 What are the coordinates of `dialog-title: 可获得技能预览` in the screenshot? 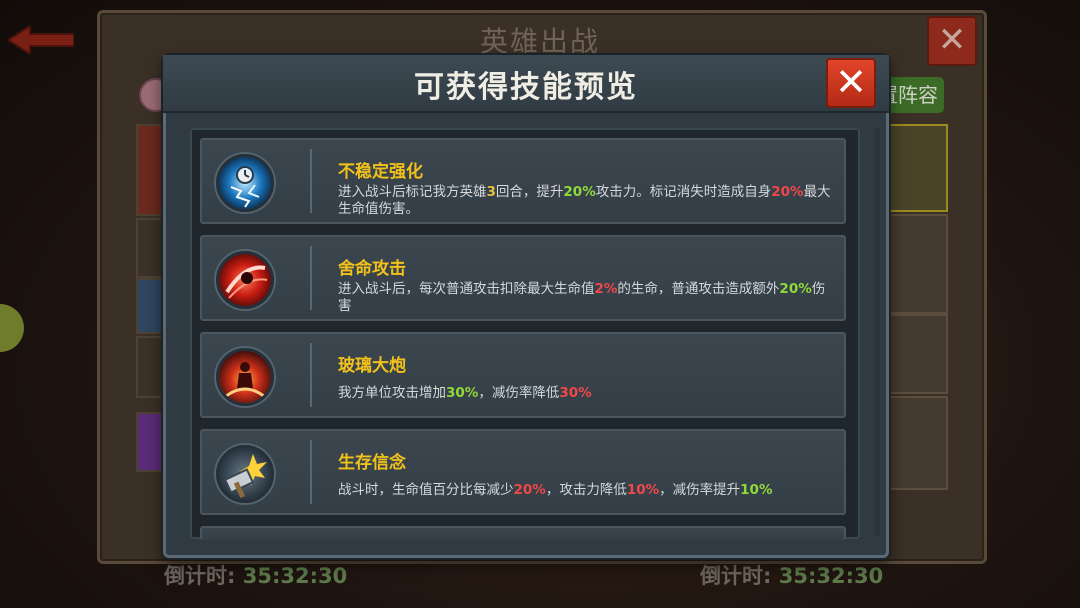 It's located at (526, 87).